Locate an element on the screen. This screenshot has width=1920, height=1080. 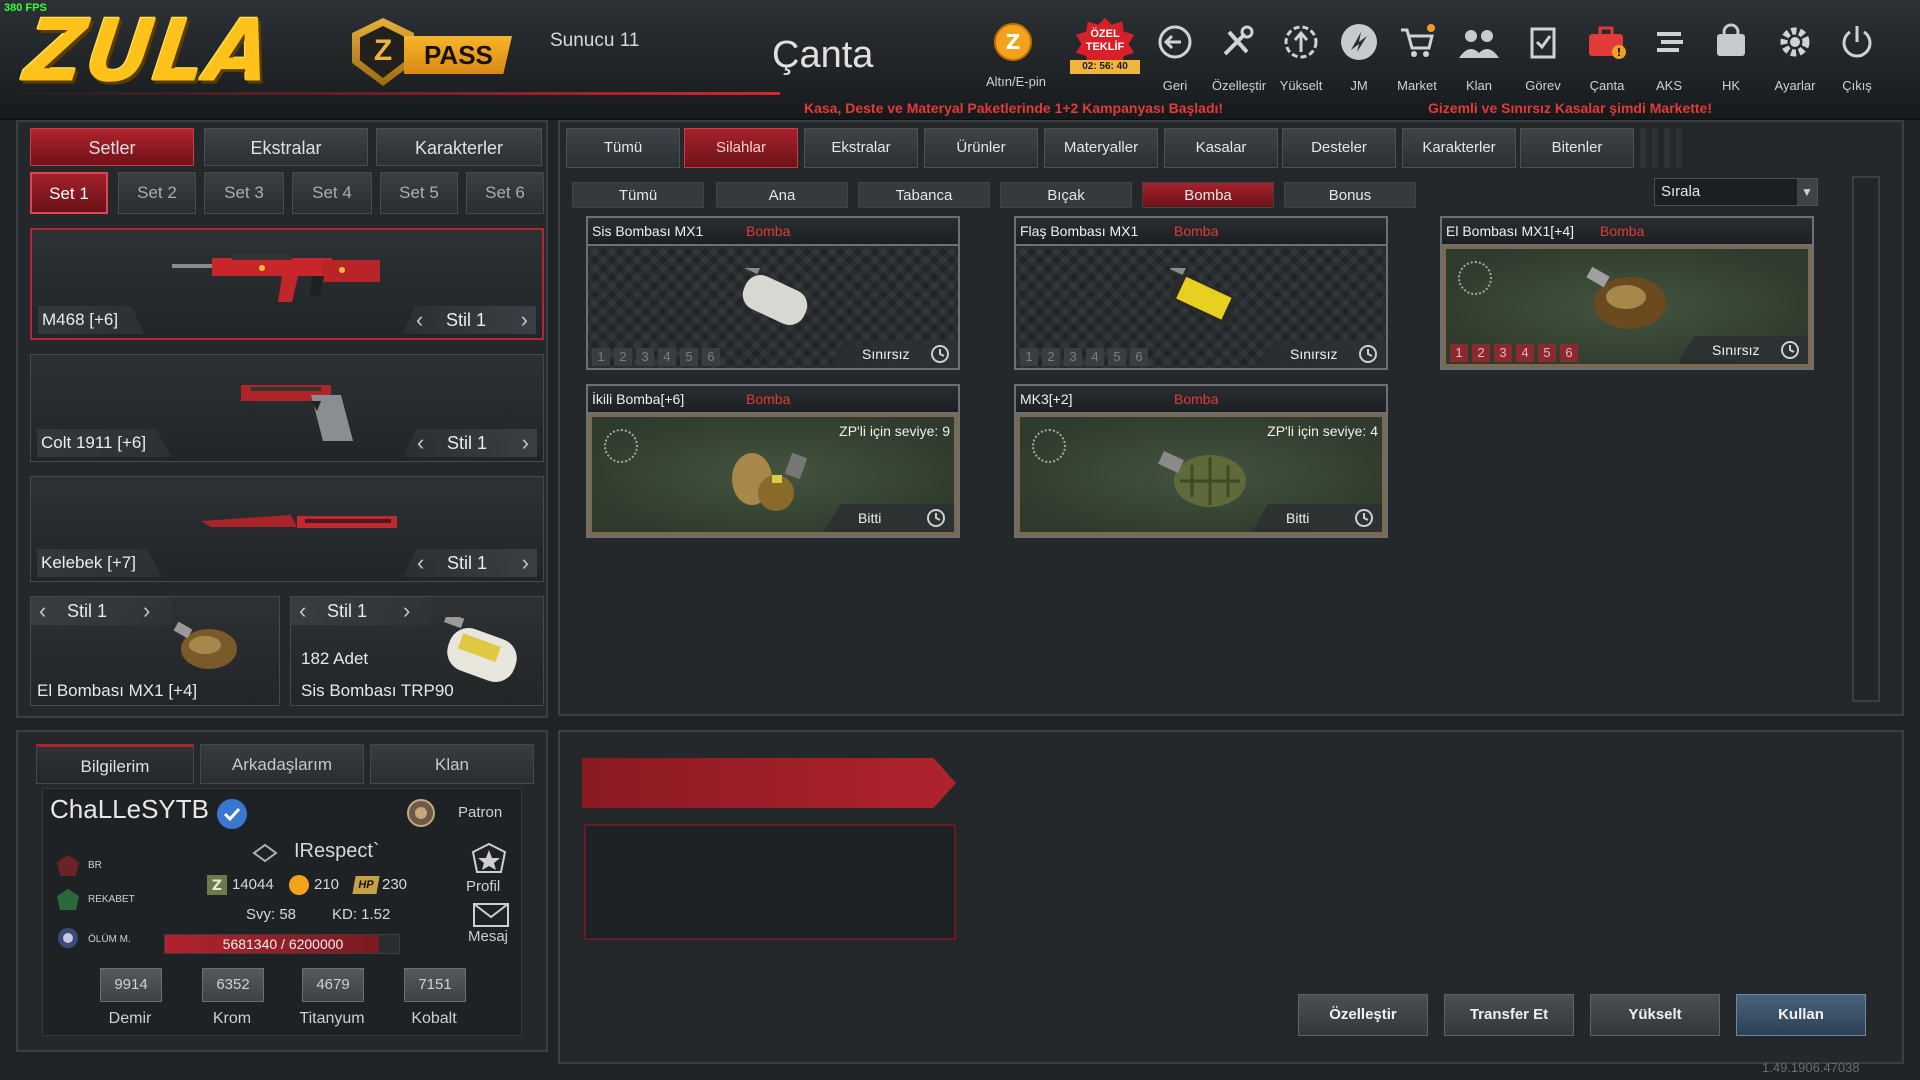
tab-setler: Setler is located at coordinates (112, 147).